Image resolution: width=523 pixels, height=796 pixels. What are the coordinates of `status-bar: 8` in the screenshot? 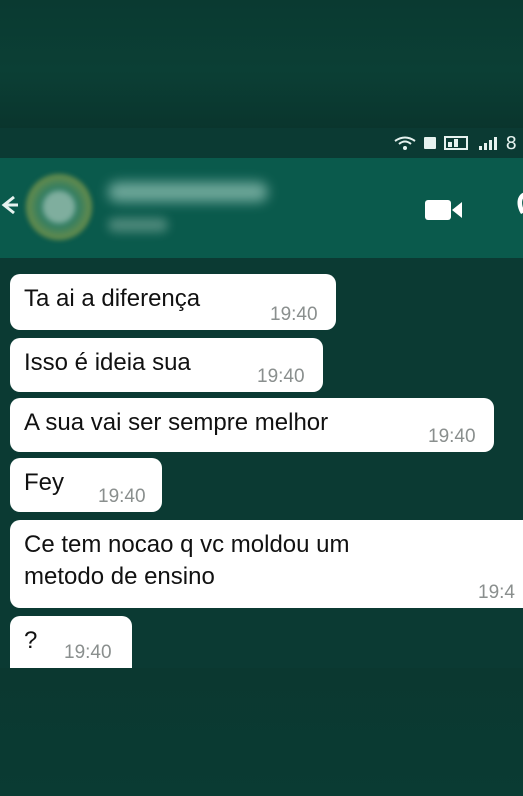 It's located at (261, 143).